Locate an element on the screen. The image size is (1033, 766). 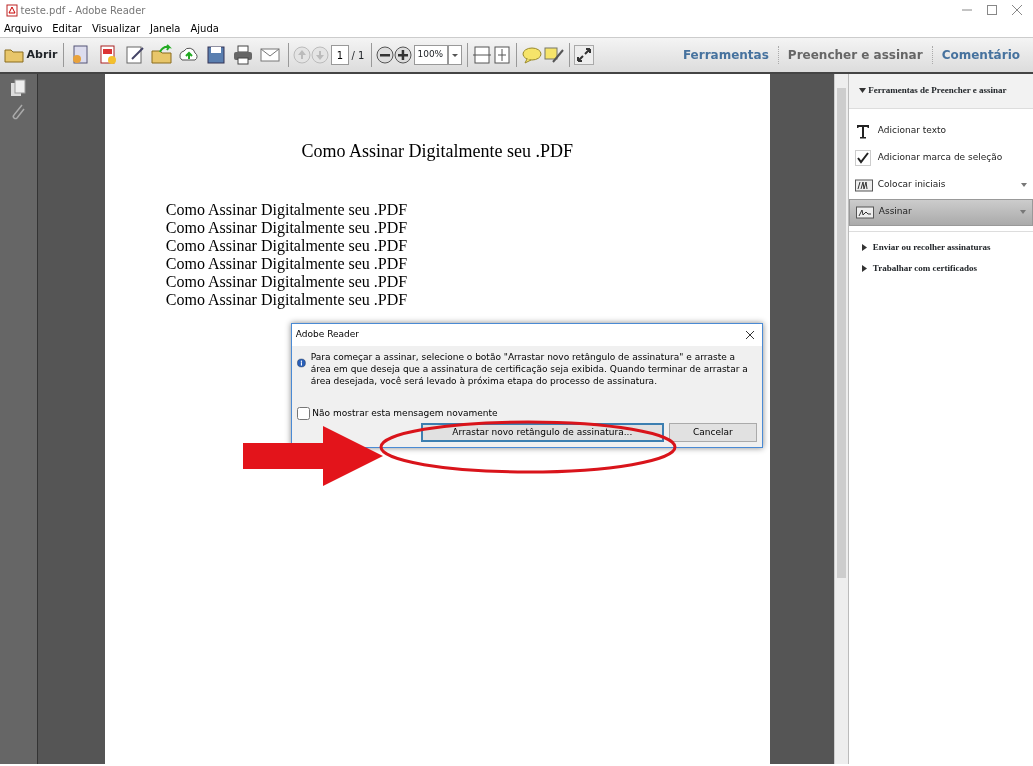
panel-section-header: Enviar ou recolher assinaturas is located at coordinates (940, 247).